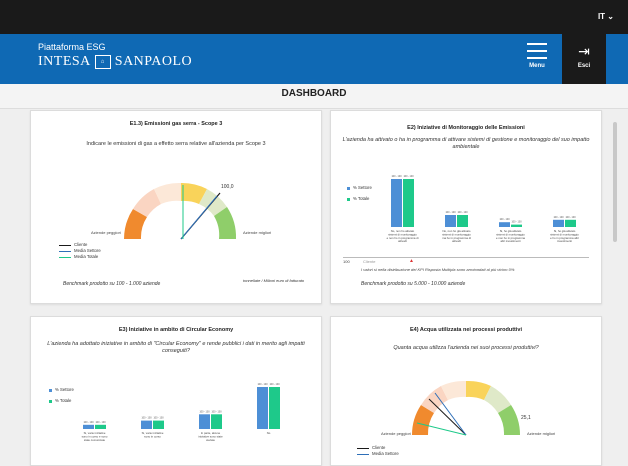 This screenshot has height=466, width=628. What do you see at coordinates (314, 96) in the screenshot?
I see `page-title: DASHBOARD` at bounding box center [314, 96].